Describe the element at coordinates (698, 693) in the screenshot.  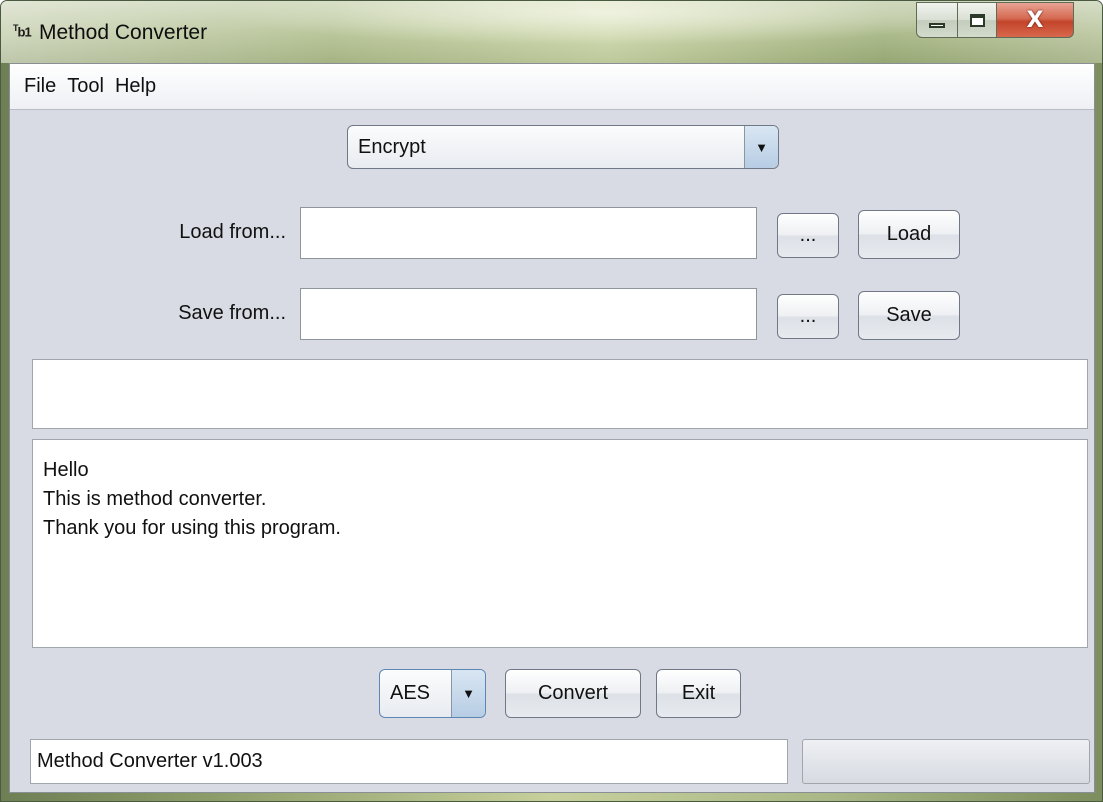
I see `exit-button: Exit` at that location.